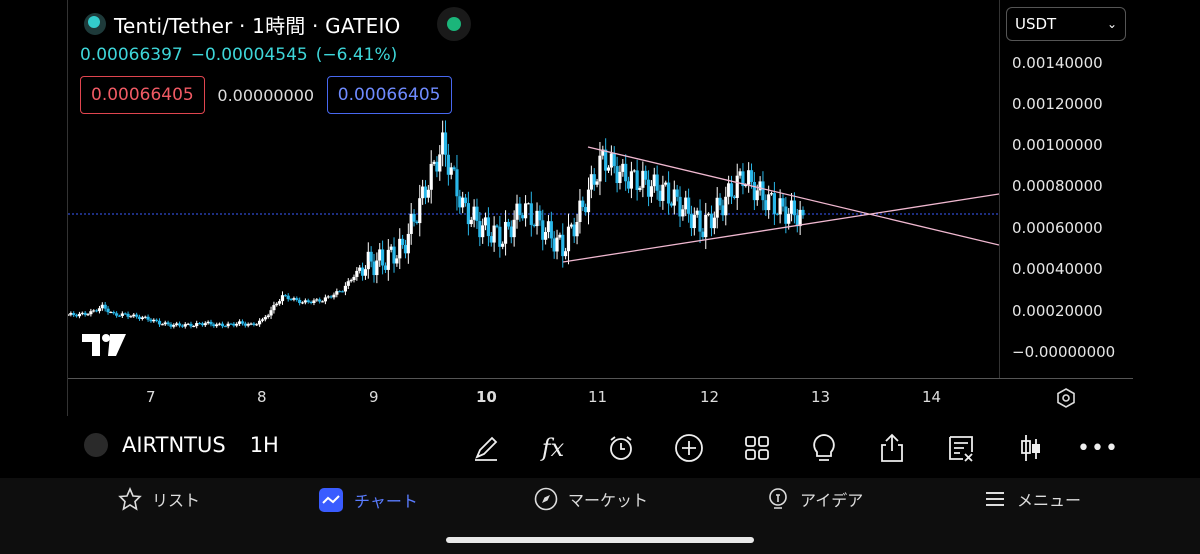 The width and height of the screenshot is (1200, 554). What do you see at coordinates (533, 397) in the screenshot?
I see `time-axis` at bounding box center [533, 397].